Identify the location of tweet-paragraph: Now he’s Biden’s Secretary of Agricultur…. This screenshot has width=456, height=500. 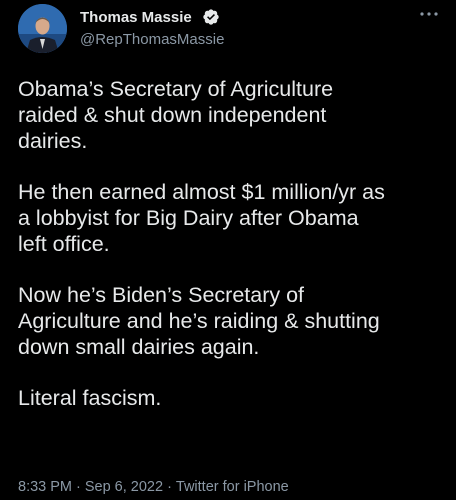
(199, 321).